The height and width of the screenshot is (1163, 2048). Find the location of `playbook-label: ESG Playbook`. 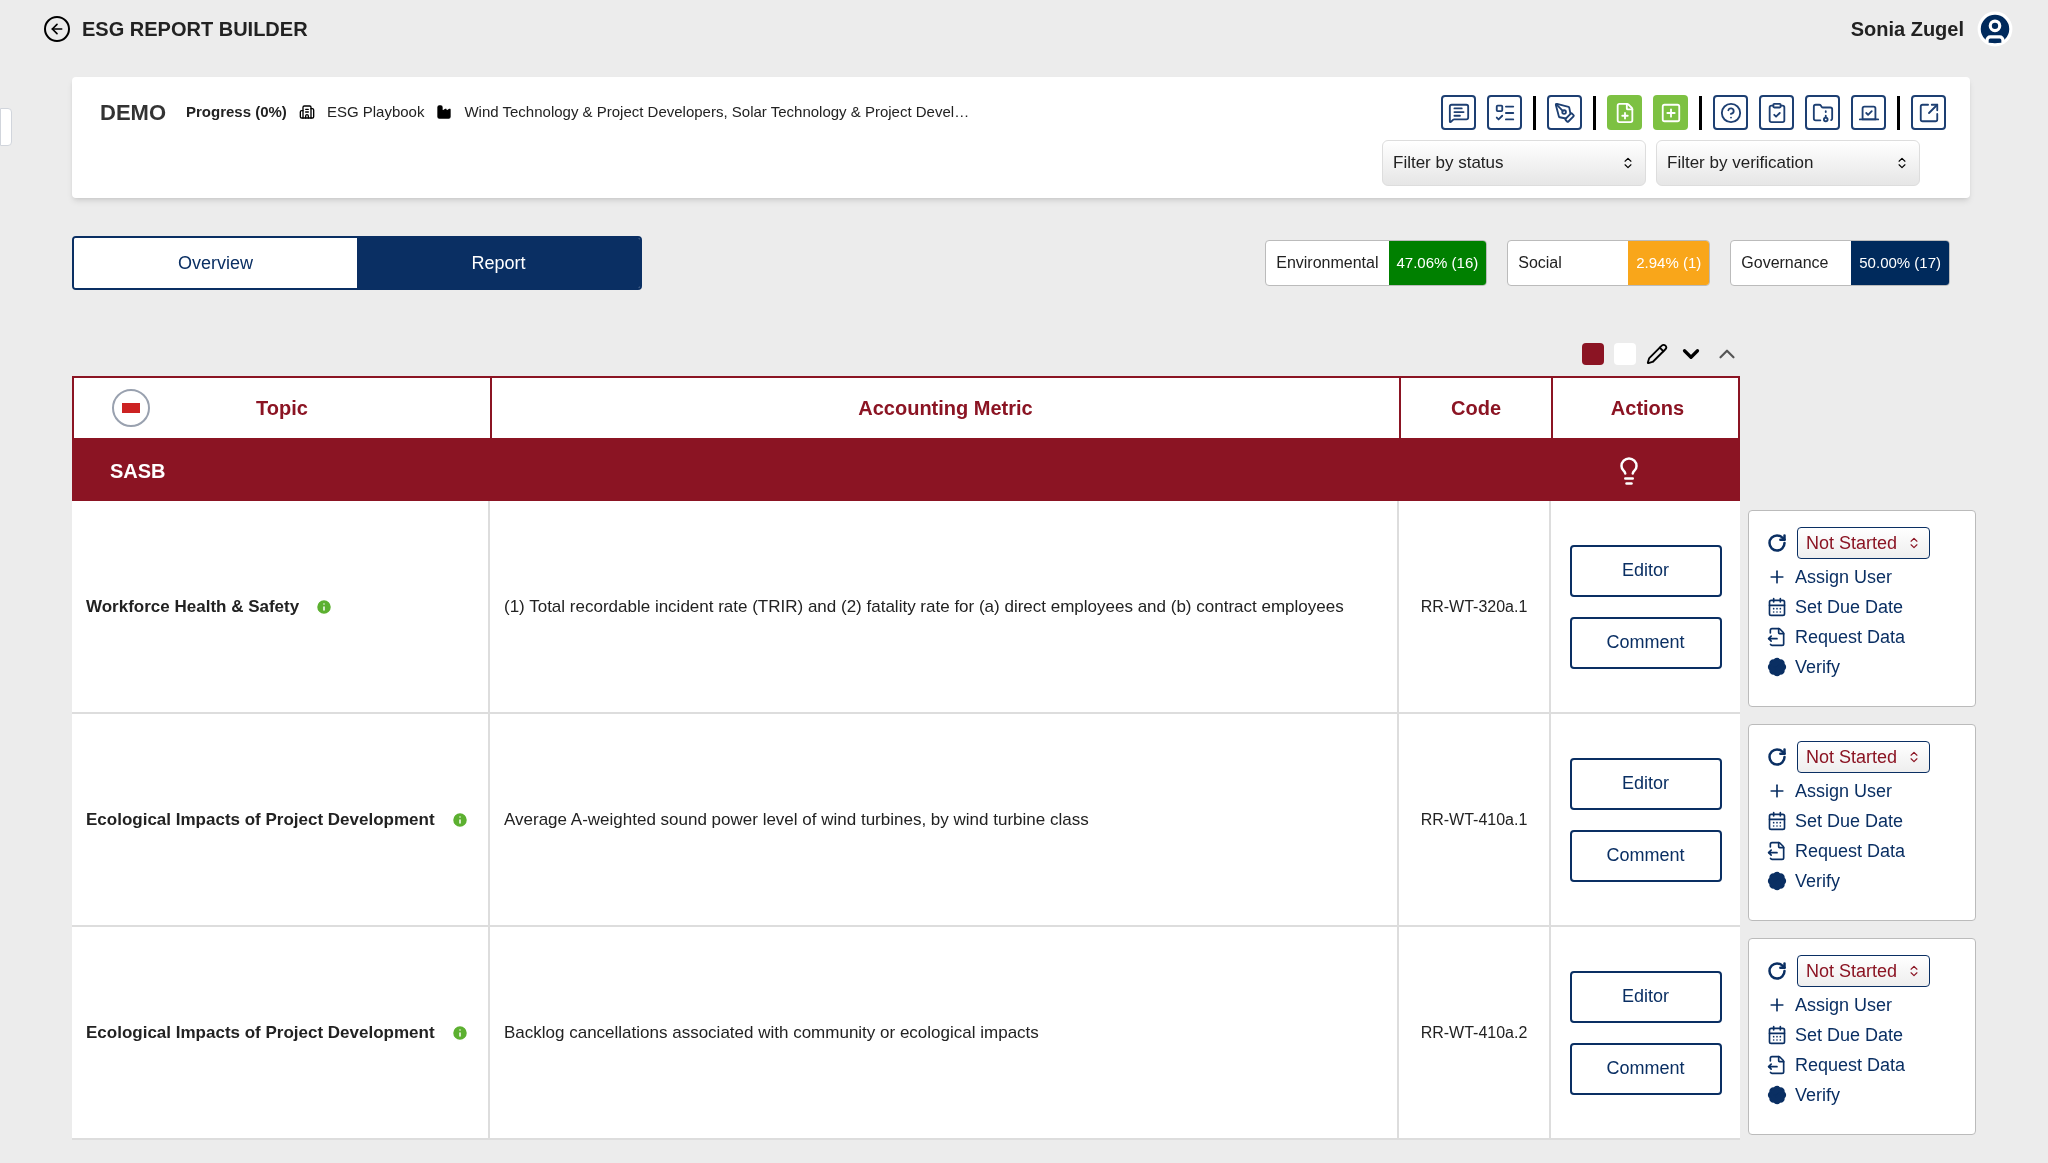

playbook-label: ESG Playbook is located at coordinates (375, 111).